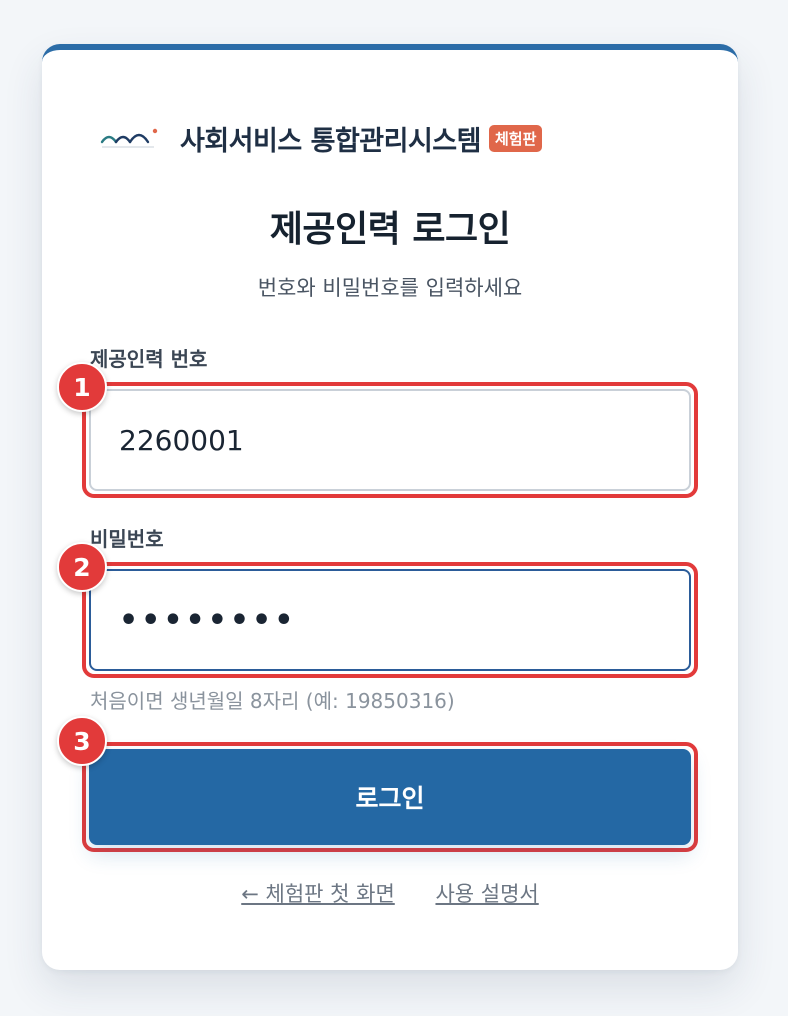  I want to click on password-hint: 처음이면 생년월일 8자리 (예: 19850316), so click(272, 701).